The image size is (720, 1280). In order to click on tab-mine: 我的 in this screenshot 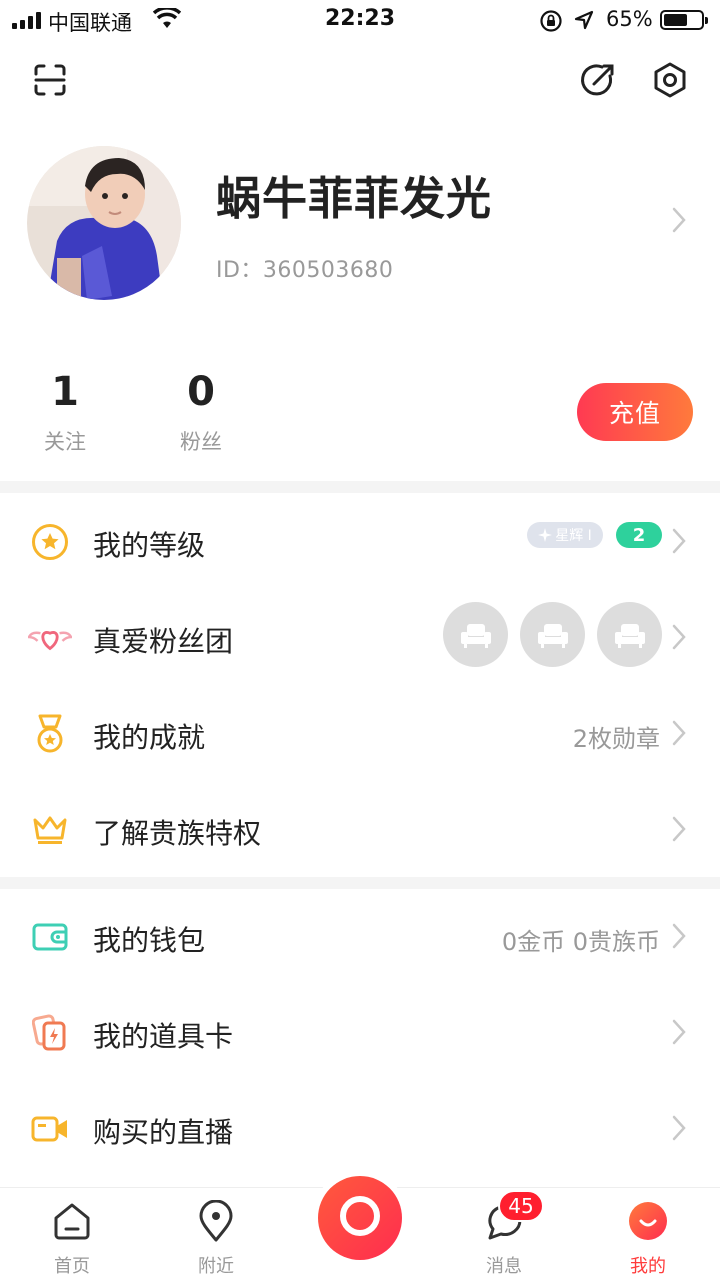, I will do `click(648, 1238)`.